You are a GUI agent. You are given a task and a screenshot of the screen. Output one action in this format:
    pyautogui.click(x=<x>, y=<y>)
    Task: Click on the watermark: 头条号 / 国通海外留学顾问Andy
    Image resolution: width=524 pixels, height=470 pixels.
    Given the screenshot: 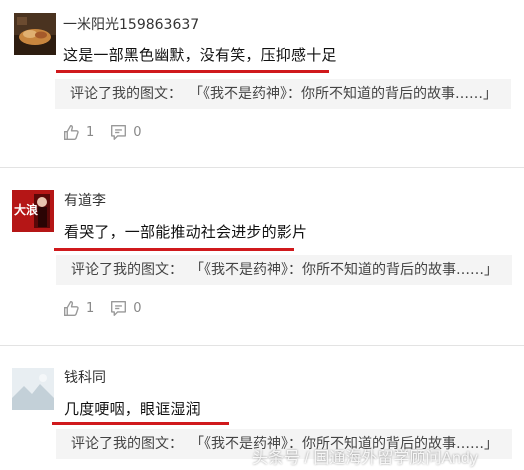 What is the action you would take?
    pyautogui.click(x=365, y=458)
    